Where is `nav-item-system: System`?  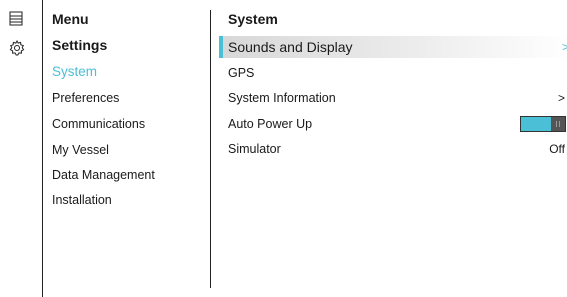 nav-item-system: System is located at coordinates (74, 71).